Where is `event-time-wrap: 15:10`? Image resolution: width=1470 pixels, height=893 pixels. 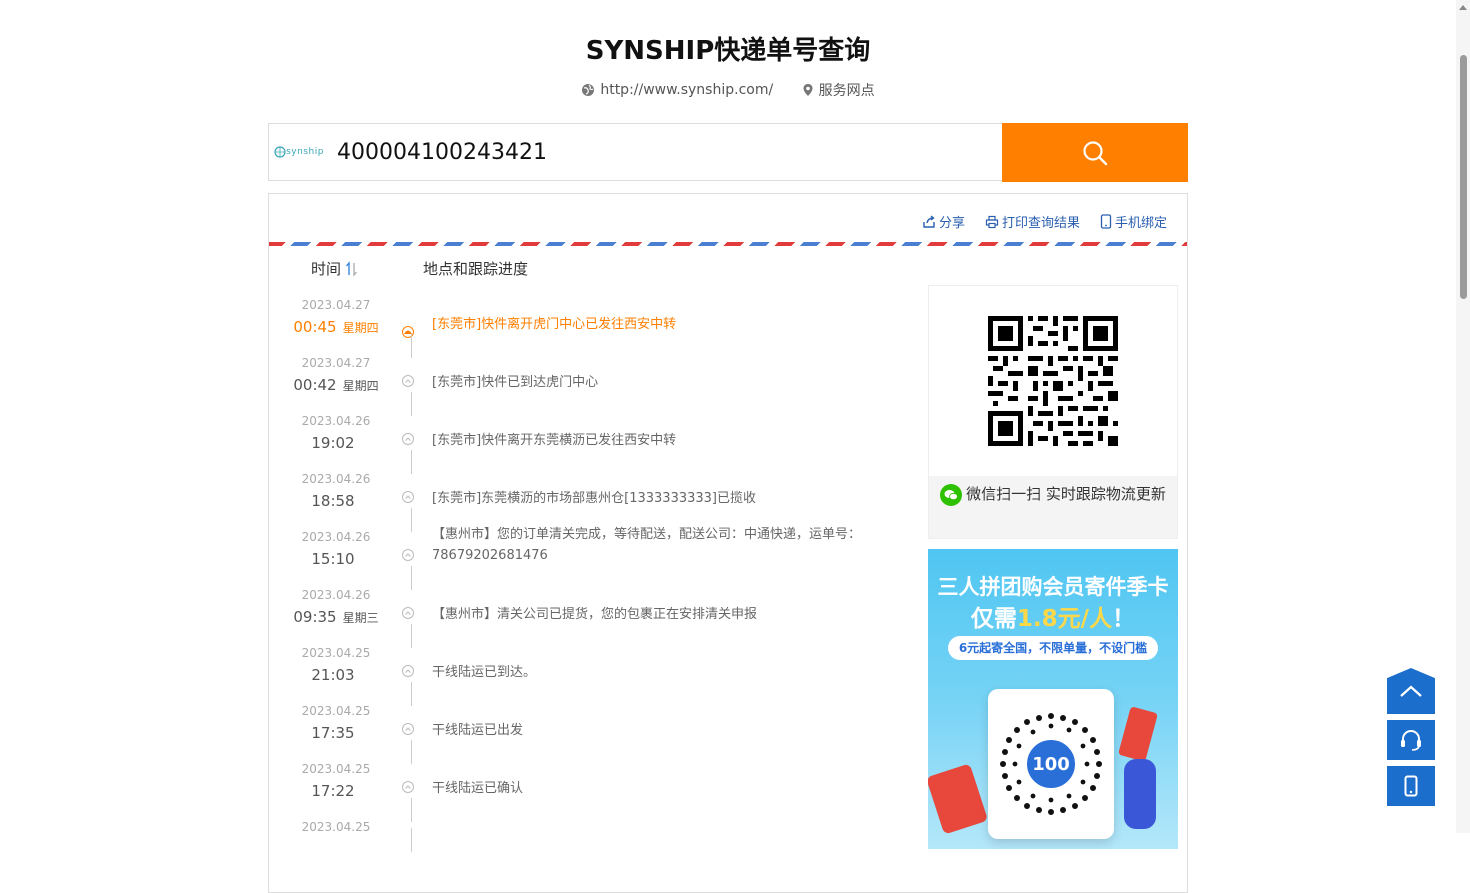 event-time-wrap: 15:10 is located at coordinates (336, 559).